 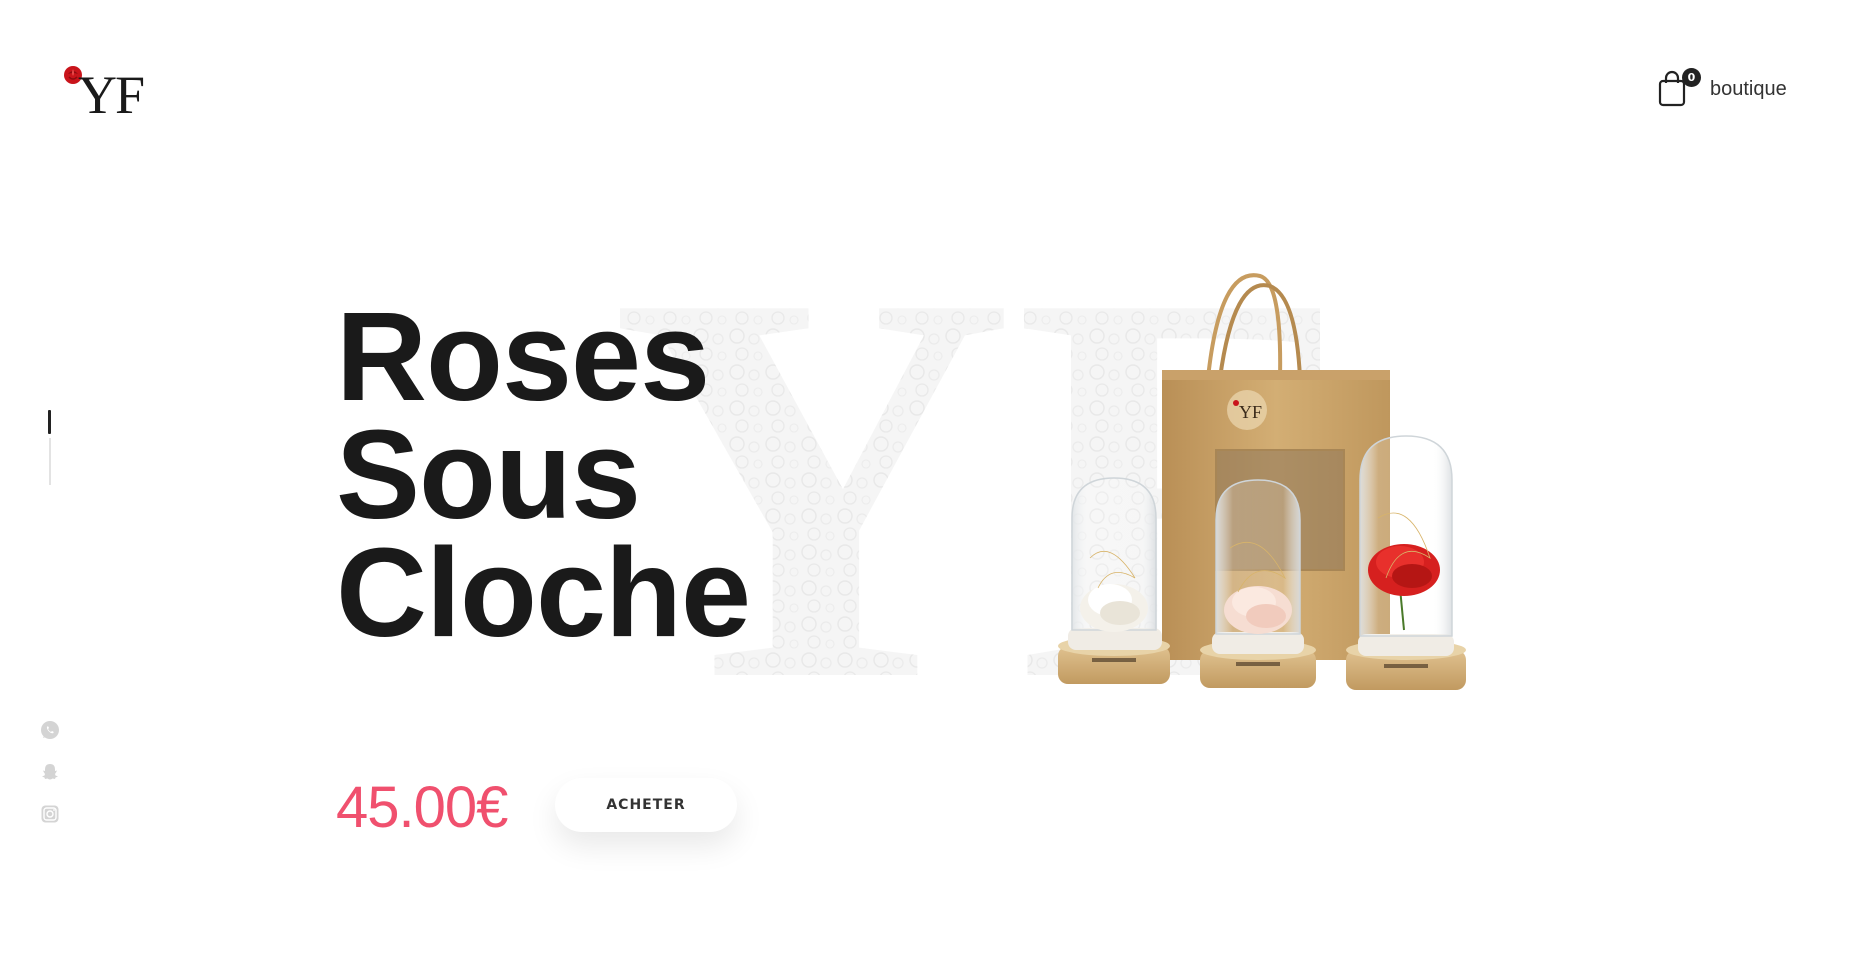 What do you see at coordinates (50, 730) in the screenshot?
I see `whatsapp-icon` at bounding box center [50, 730].